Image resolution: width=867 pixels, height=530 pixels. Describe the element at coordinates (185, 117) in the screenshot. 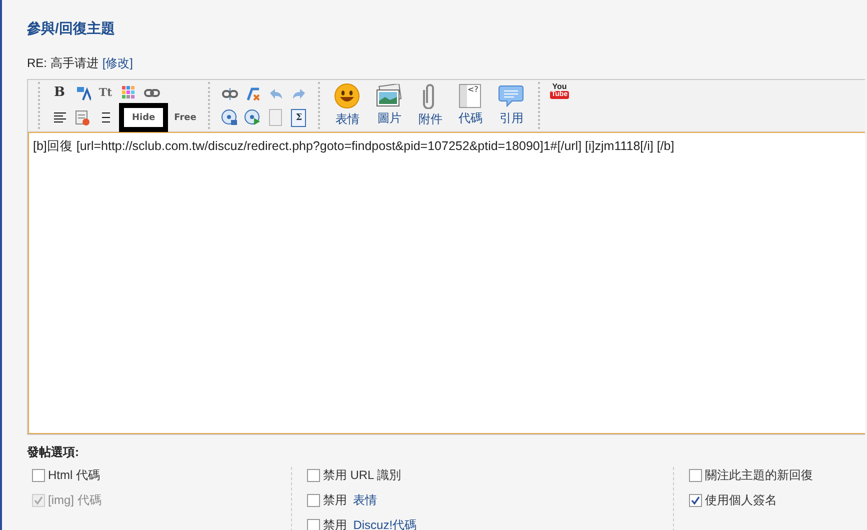

I see `tag-button: Free` at that location.